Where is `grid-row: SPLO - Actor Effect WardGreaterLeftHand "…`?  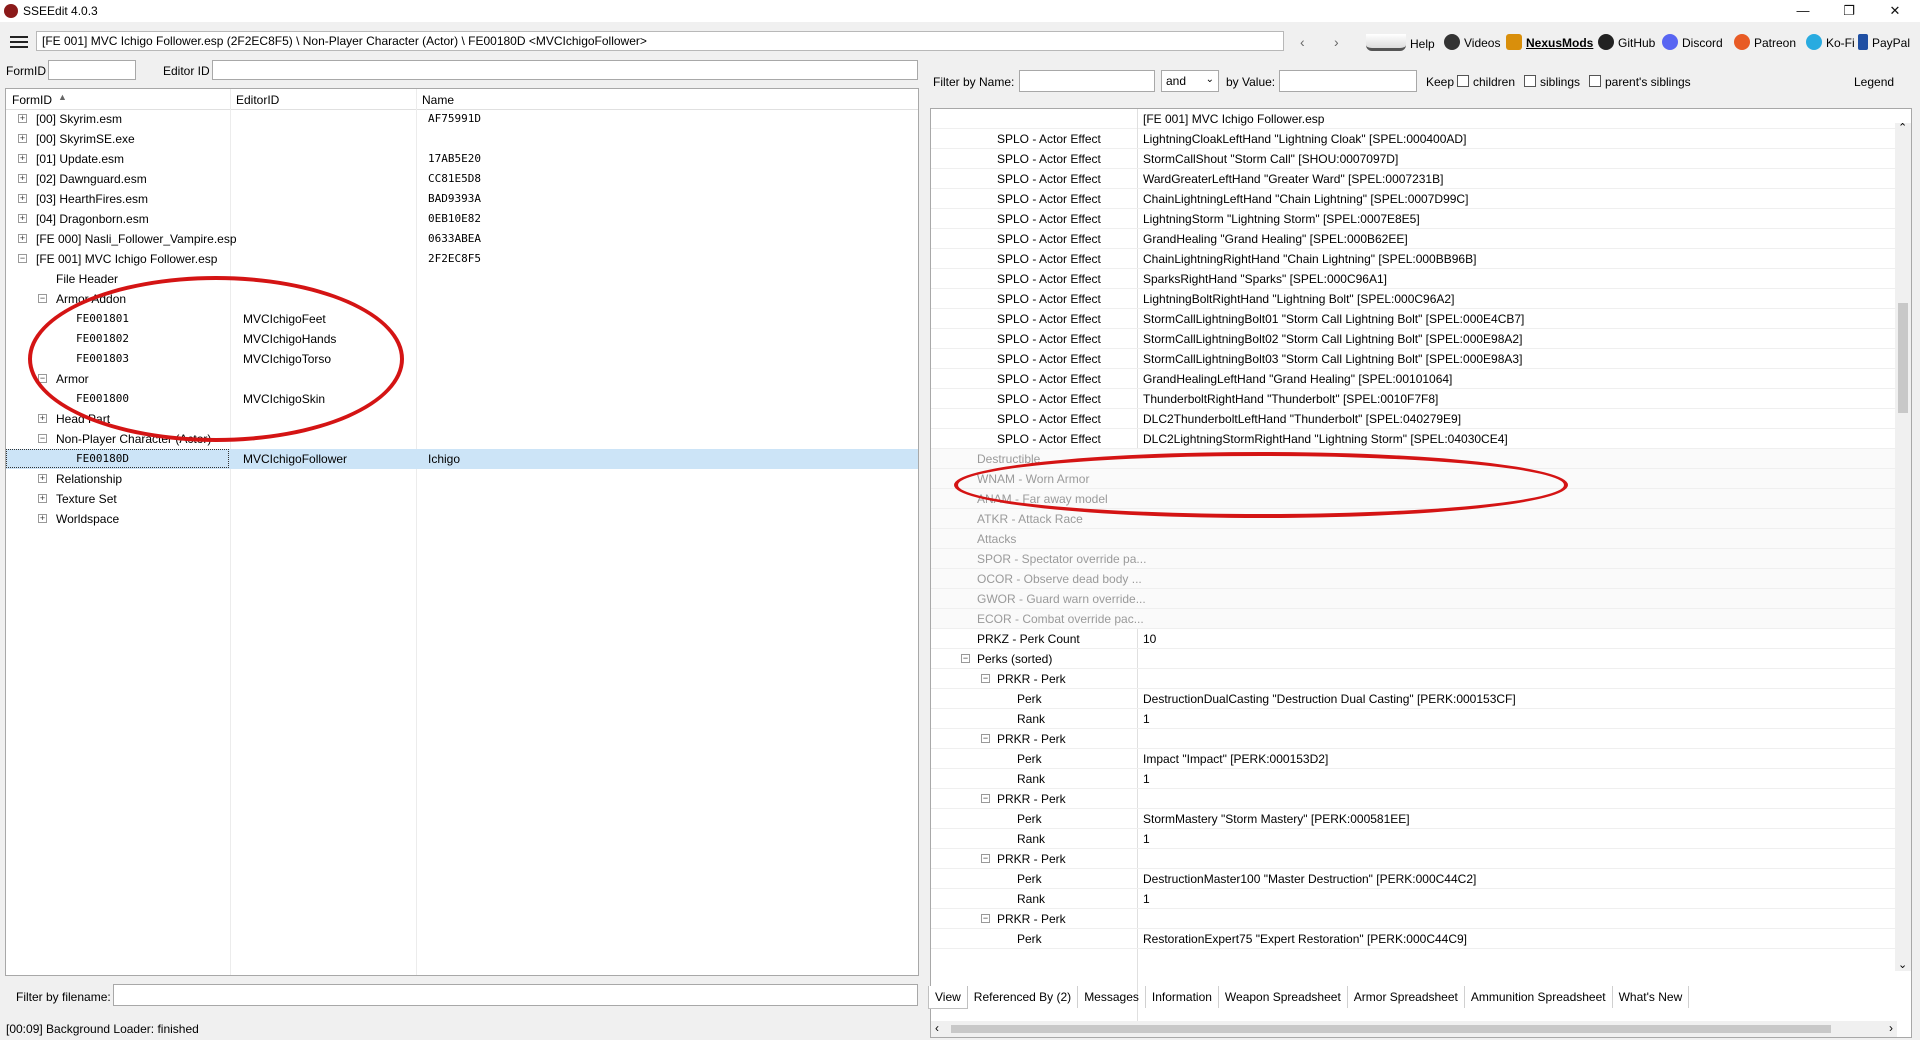 grid-row: SPLO - Actor Effect WardGreaterLeftHand "… is located at coordinates (1414, 179).